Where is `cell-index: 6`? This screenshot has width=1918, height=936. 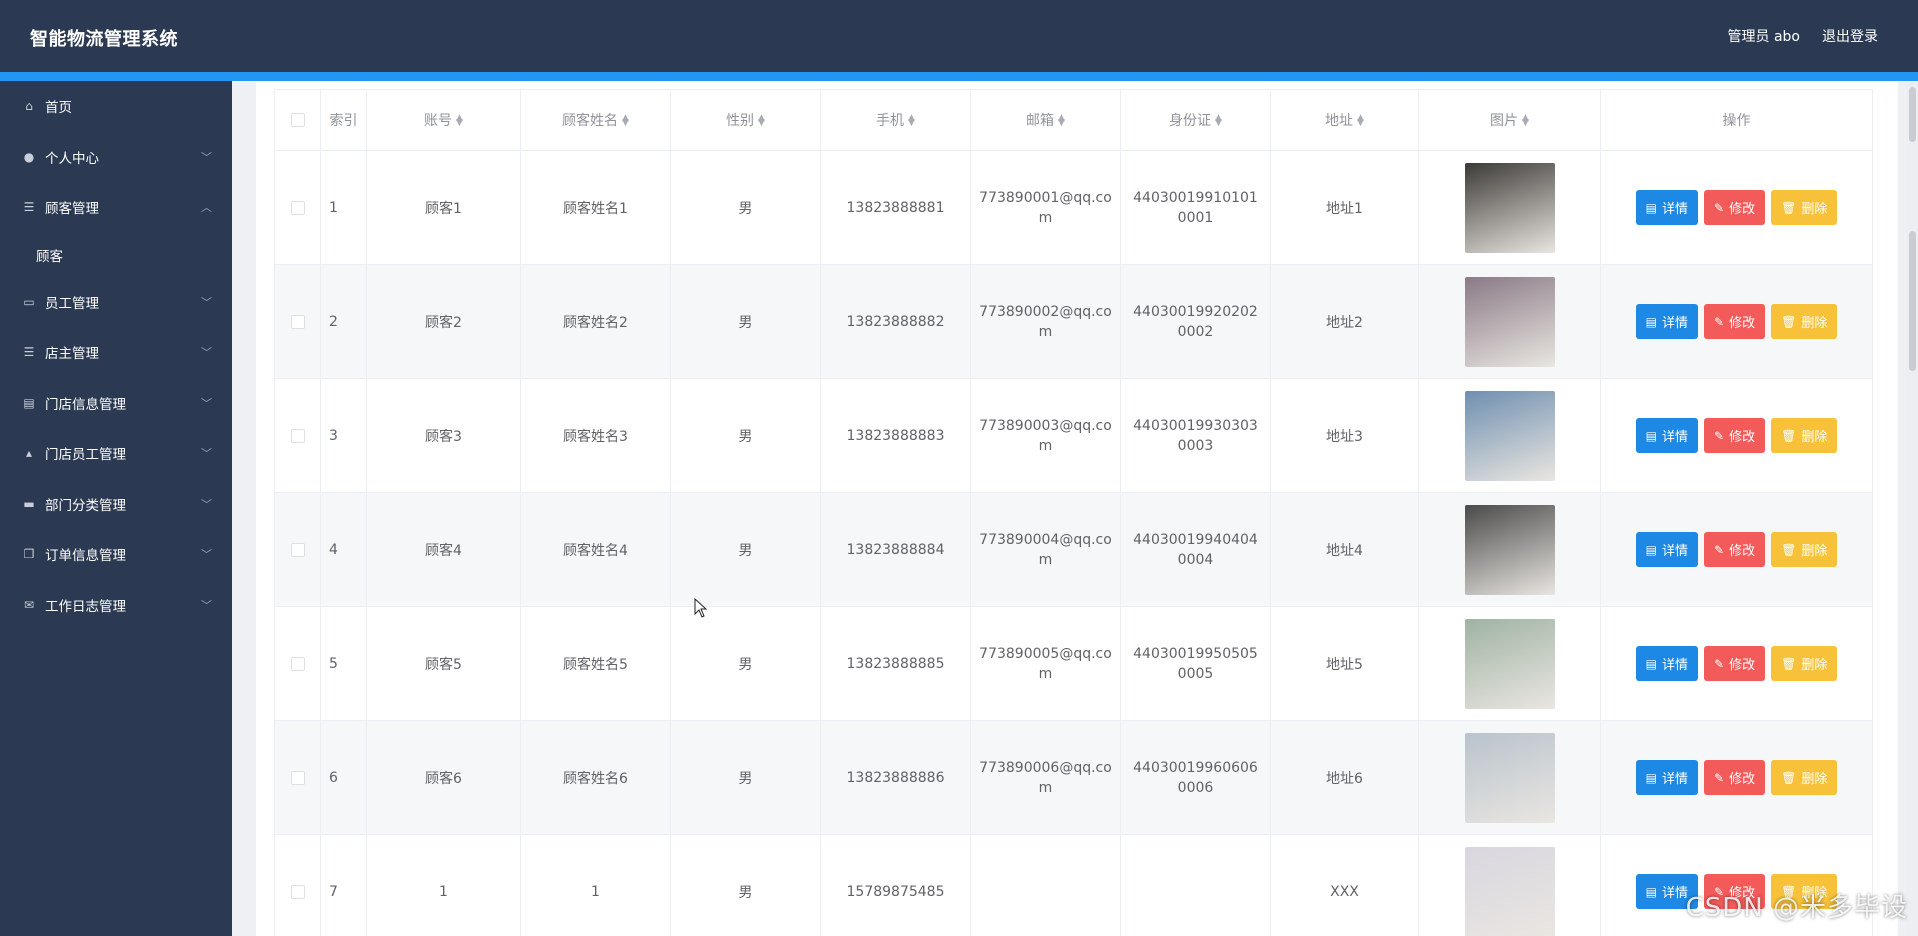 cell-index: 6 is located at coordinates (343, 777).